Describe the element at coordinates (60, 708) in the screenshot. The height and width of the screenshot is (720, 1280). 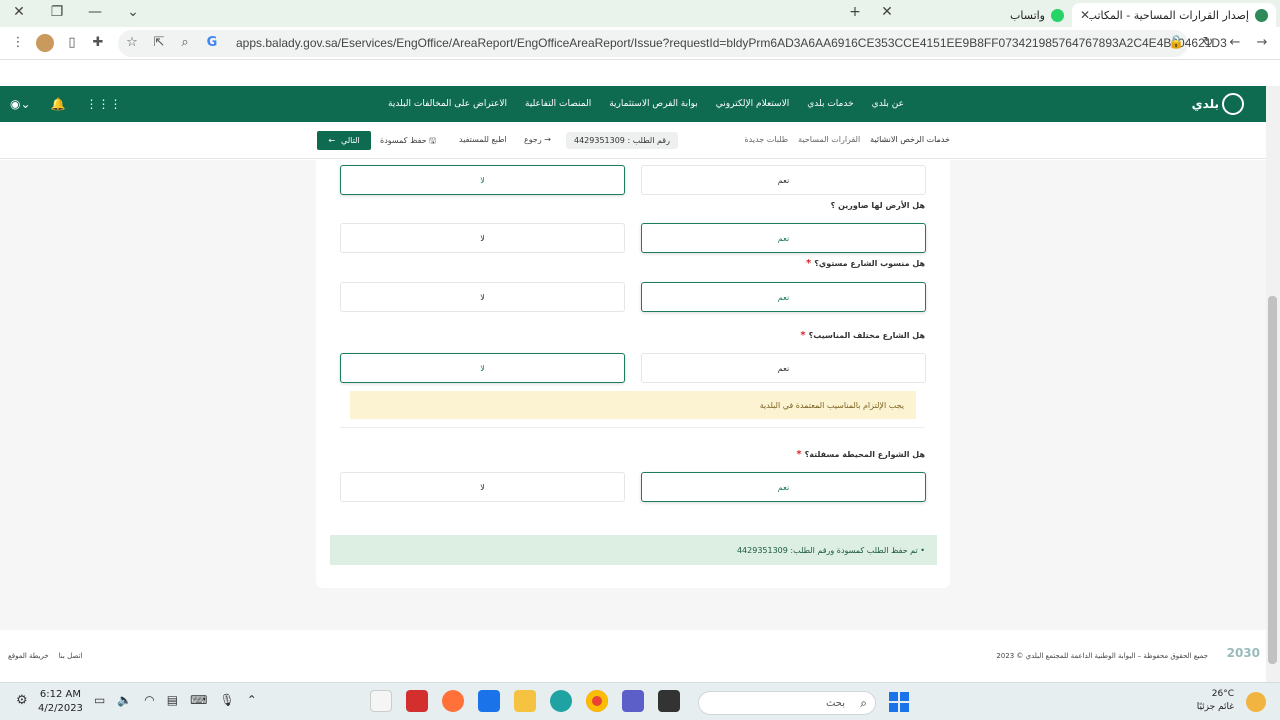
I see `clock-date: 4/2/2023` at that location.